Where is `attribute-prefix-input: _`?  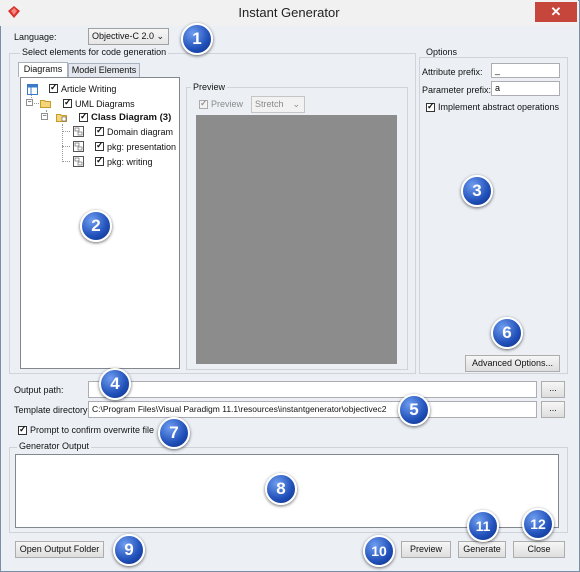
attribute-prefix-input: _ is located at coordinates (525, 70).